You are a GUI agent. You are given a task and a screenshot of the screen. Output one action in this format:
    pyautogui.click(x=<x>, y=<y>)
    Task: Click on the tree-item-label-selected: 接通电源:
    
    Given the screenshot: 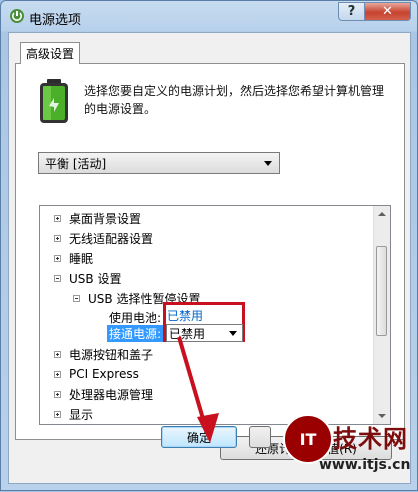 What is the action you would take?
    pyautogui.click(x=135, y=333)
    